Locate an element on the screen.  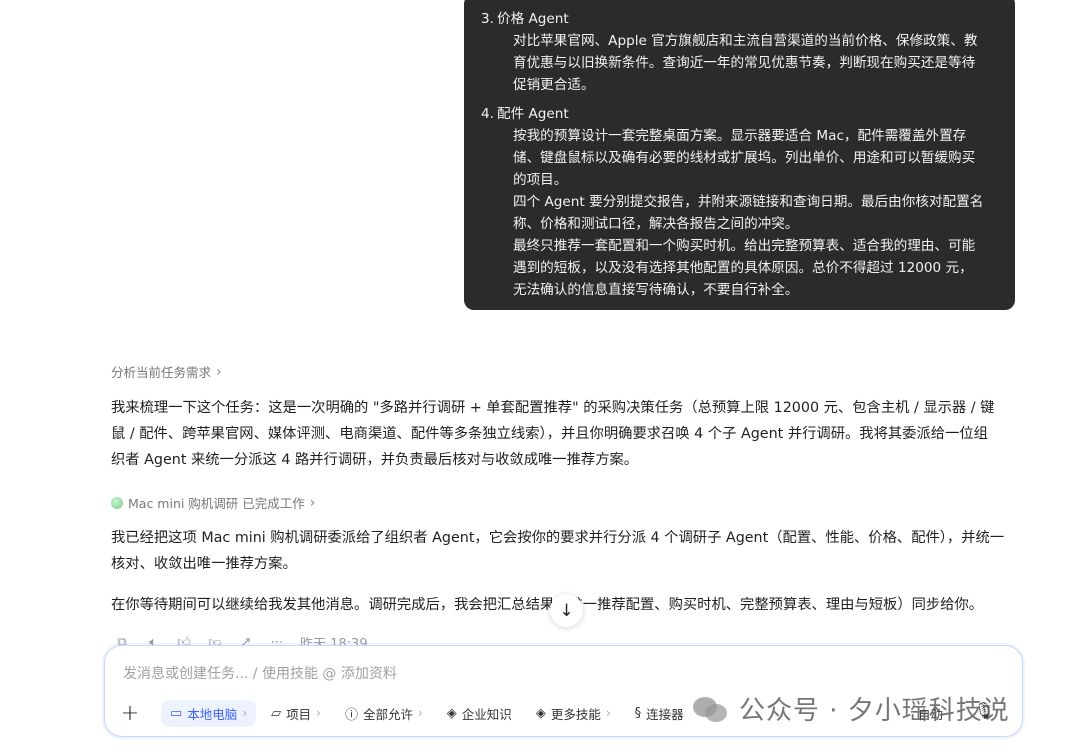
analysis-toggle: 分析当前任务需求 › is located at coordinates (166, 371).